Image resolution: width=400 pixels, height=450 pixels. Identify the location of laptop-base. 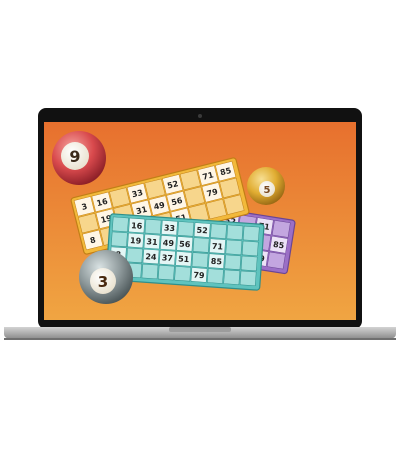
(200, 333).